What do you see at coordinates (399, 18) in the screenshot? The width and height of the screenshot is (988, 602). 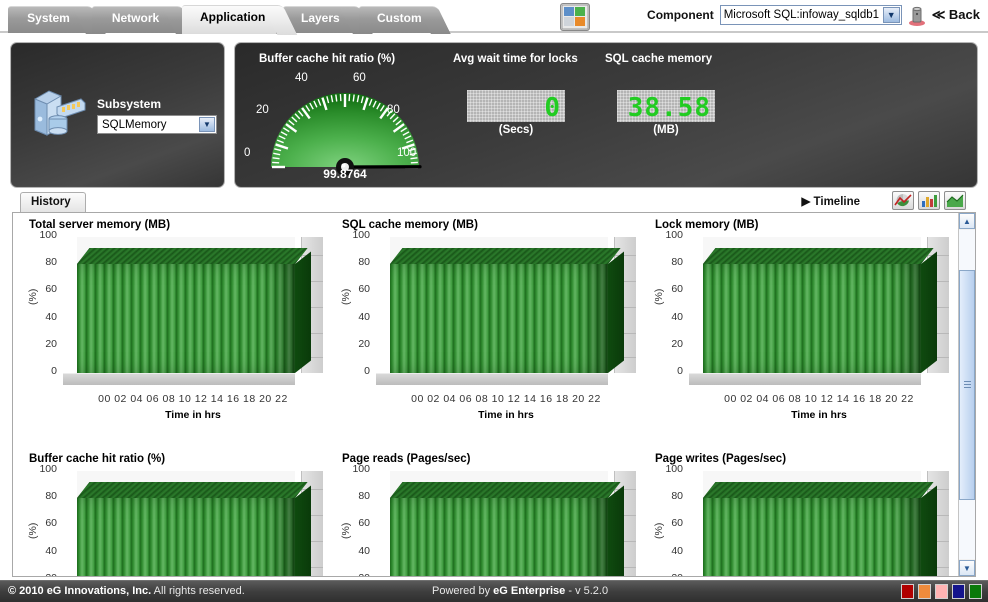 I see `tab-label: Custom` at bounding box center [399, 18].